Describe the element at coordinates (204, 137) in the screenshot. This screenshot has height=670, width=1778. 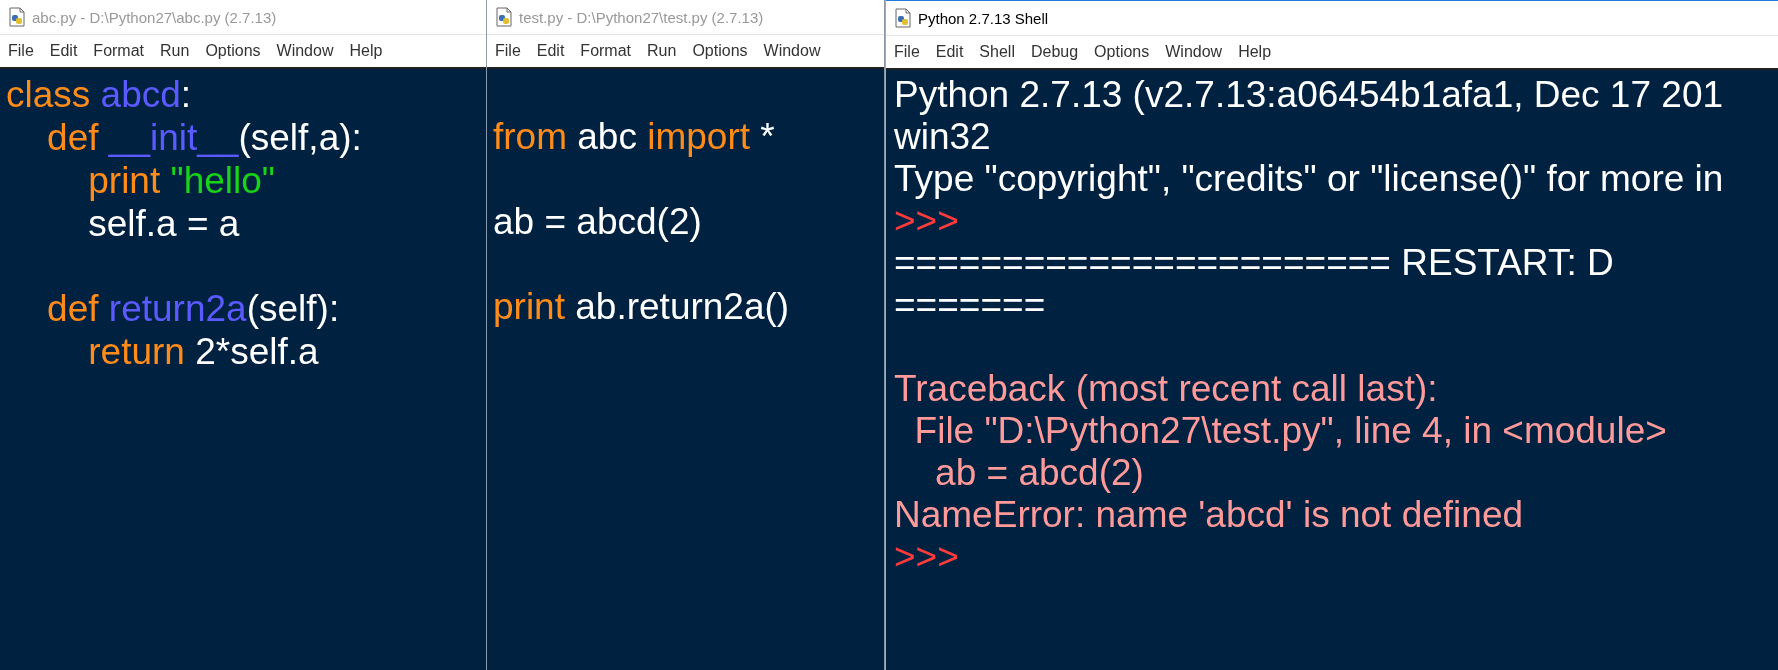
I see `code-line: def __init__(self,a):` at that location.